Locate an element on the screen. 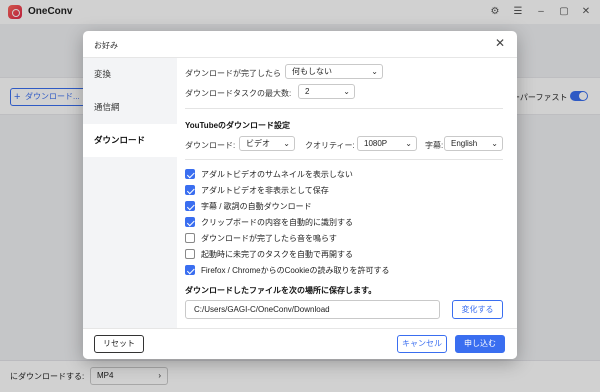  option-label: 起動時に未完了のタスクを自動で再開する is located at coordinates (277, 254).